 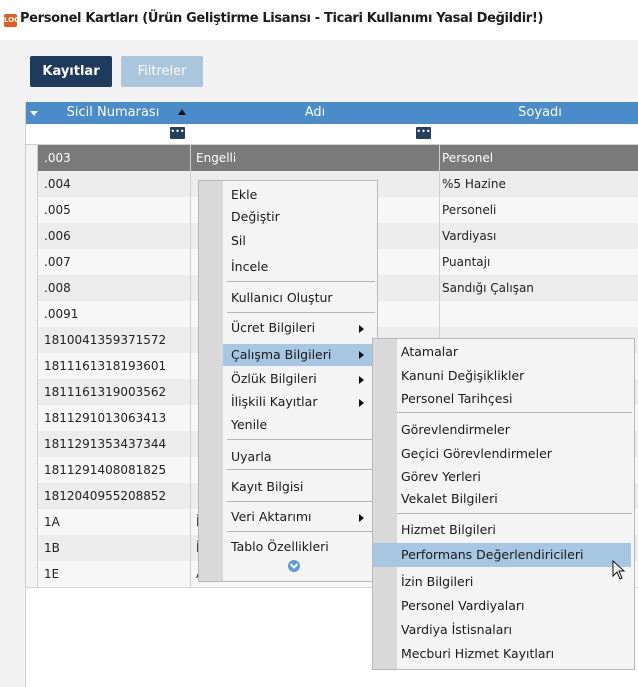 I want to click on context-menu-icon-strip, so click(x=211, y=381).